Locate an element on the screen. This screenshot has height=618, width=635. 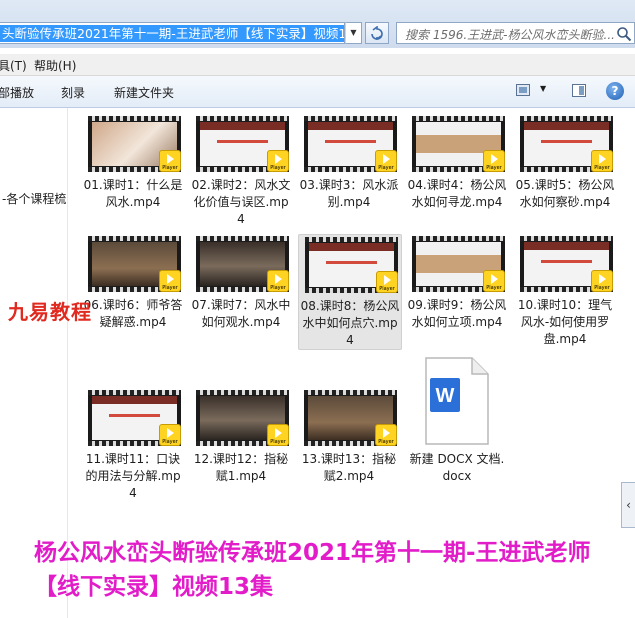
file-item: 11.课时11：口诀的用法与分解.mp4 is located at coordinates (130, 442).